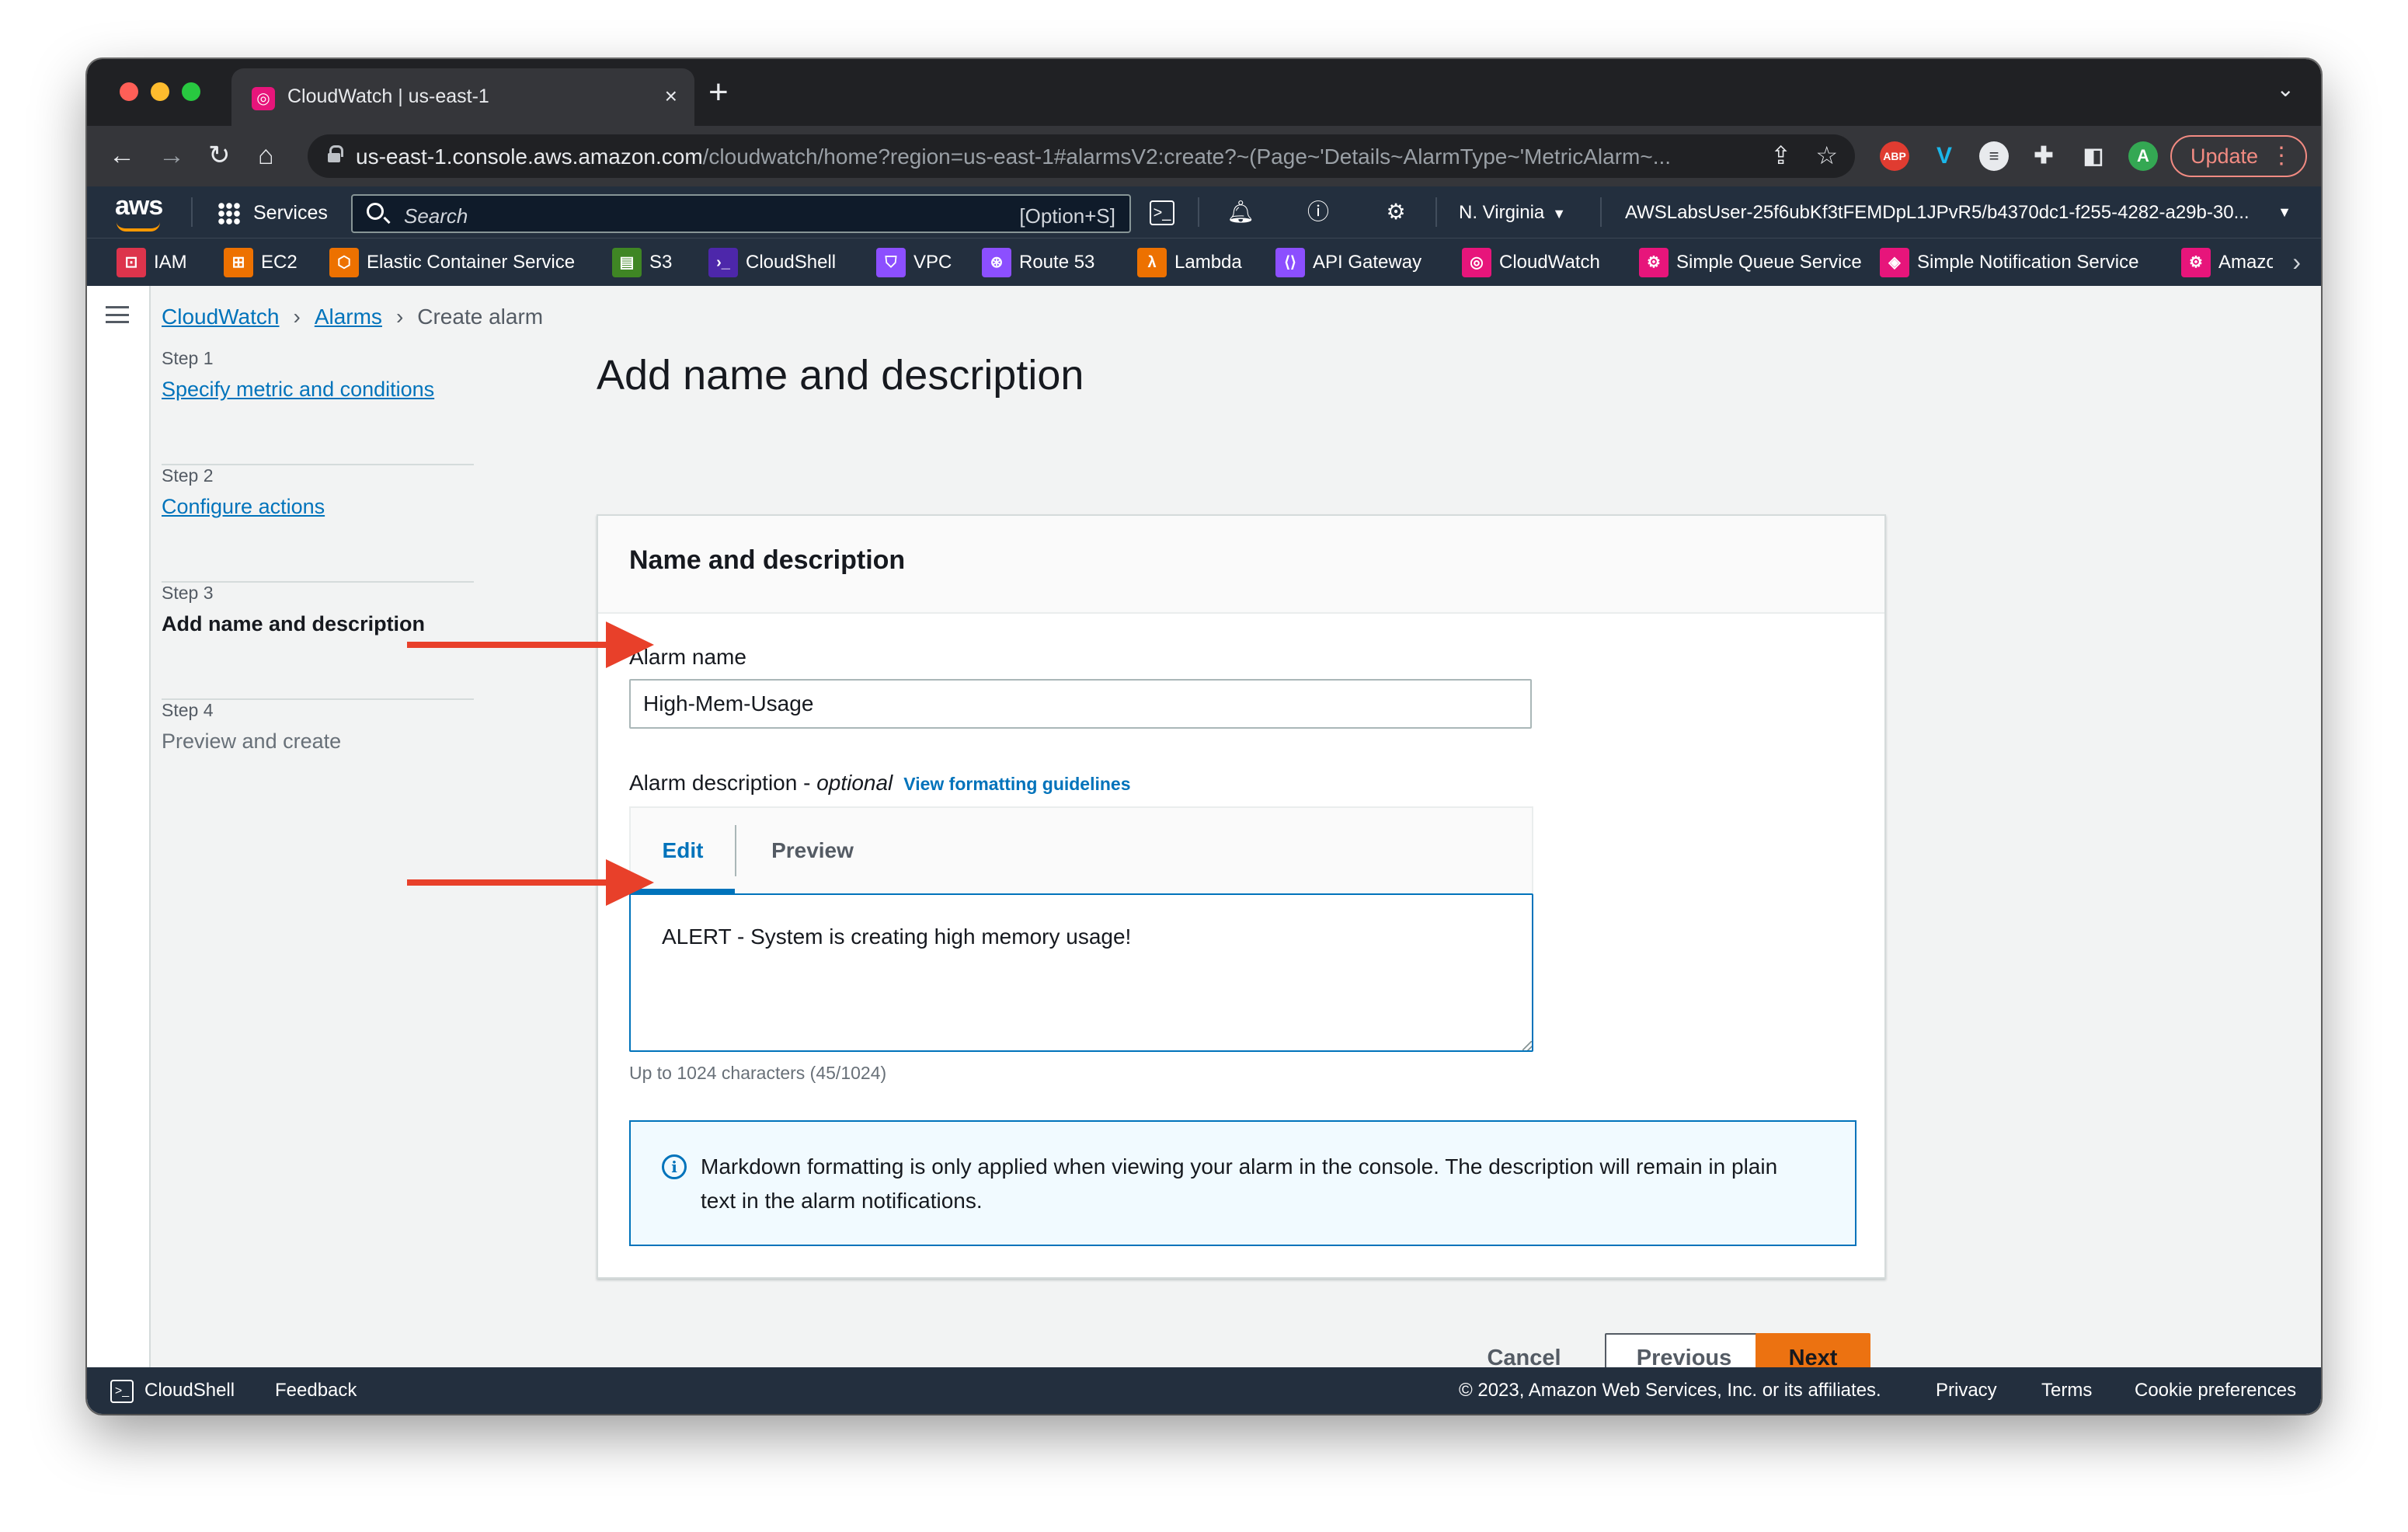  I want to click on adblock-extension-icon: ABP, so click(1894, 156).